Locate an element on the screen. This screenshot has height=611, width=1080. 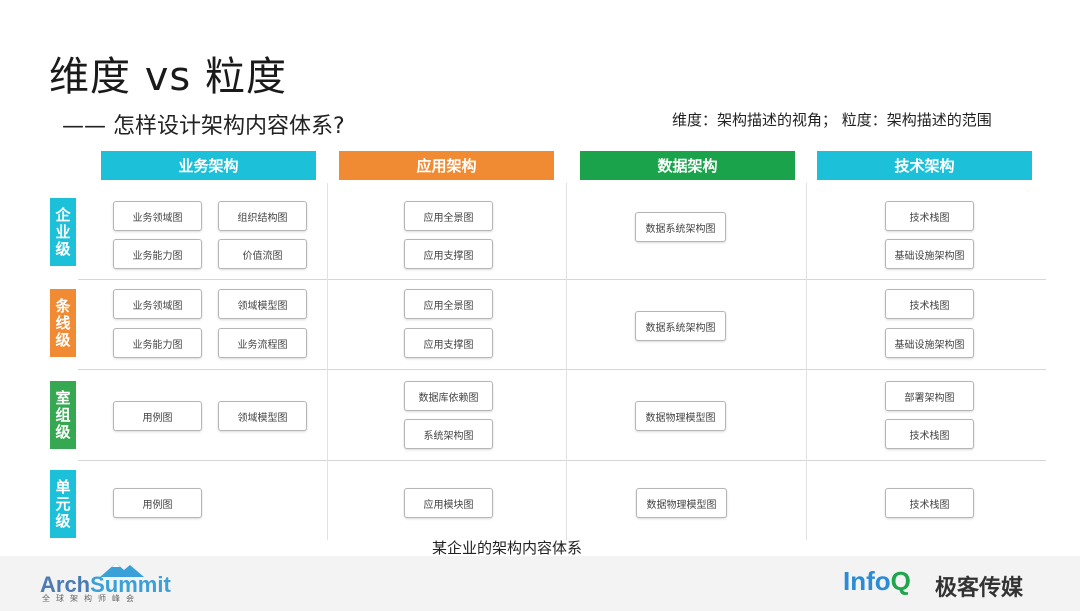
row-label-enterprise: 企业级 is located at coordinates (63, 232).